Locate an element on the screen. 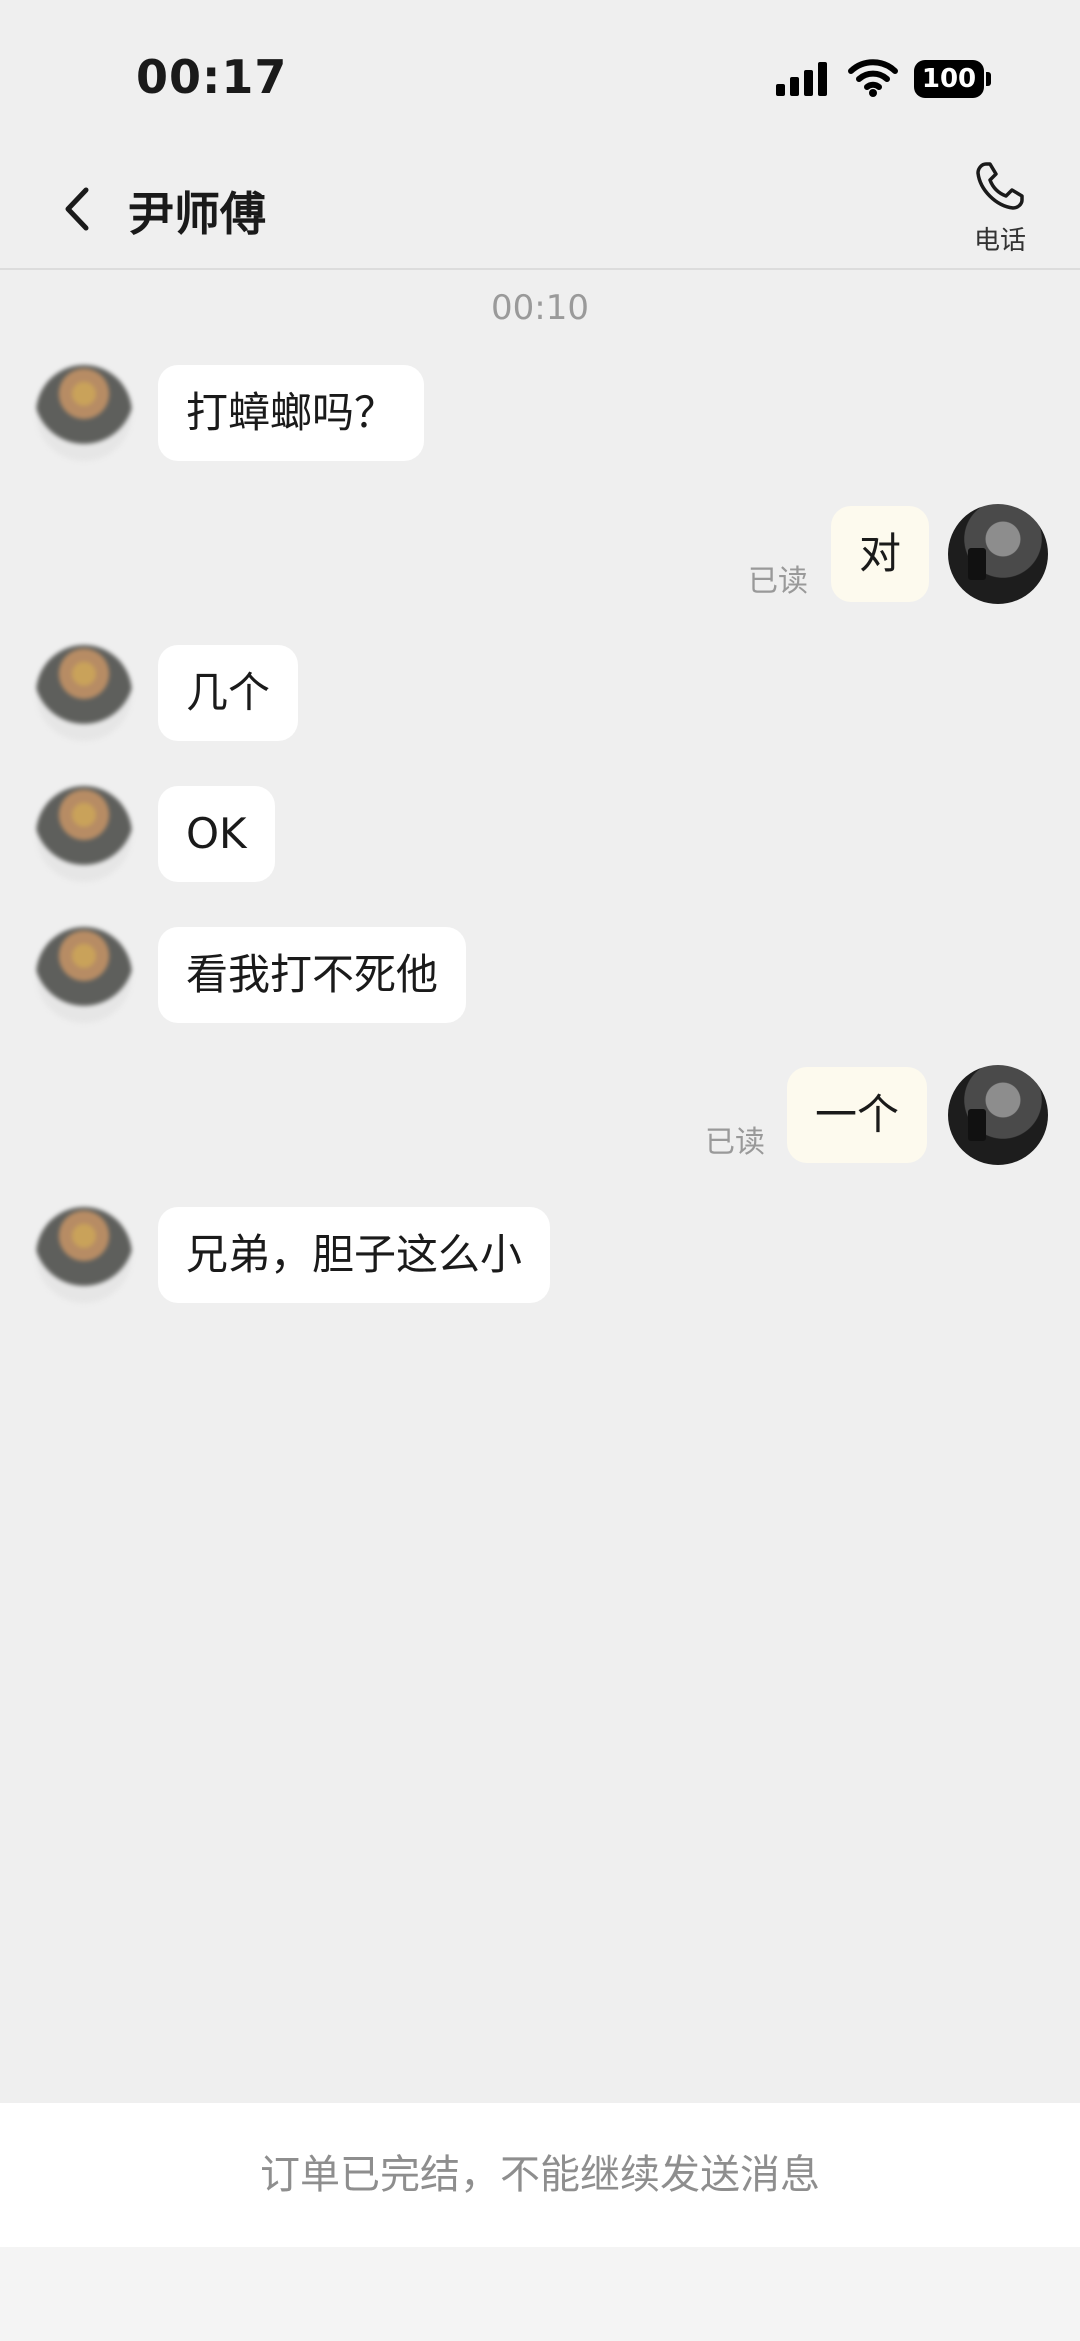 The image size is (1080, 2341). battery-tip is located at coordinates (988, 79).